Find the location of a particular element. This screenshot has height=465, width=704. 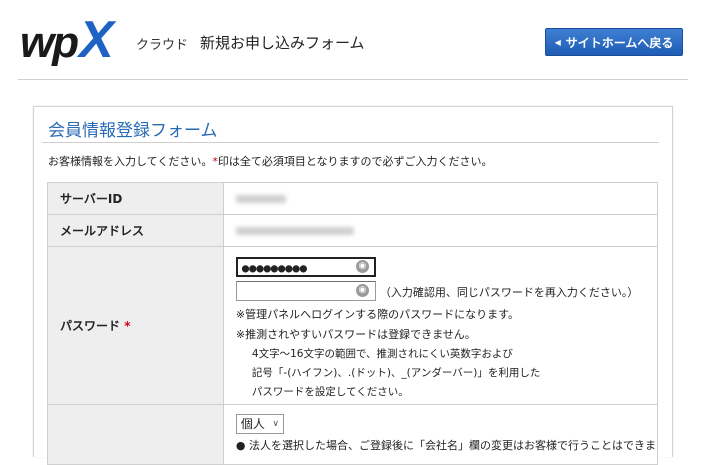

triangle-left-icon: ◀ is located at coordinates (557, 42).